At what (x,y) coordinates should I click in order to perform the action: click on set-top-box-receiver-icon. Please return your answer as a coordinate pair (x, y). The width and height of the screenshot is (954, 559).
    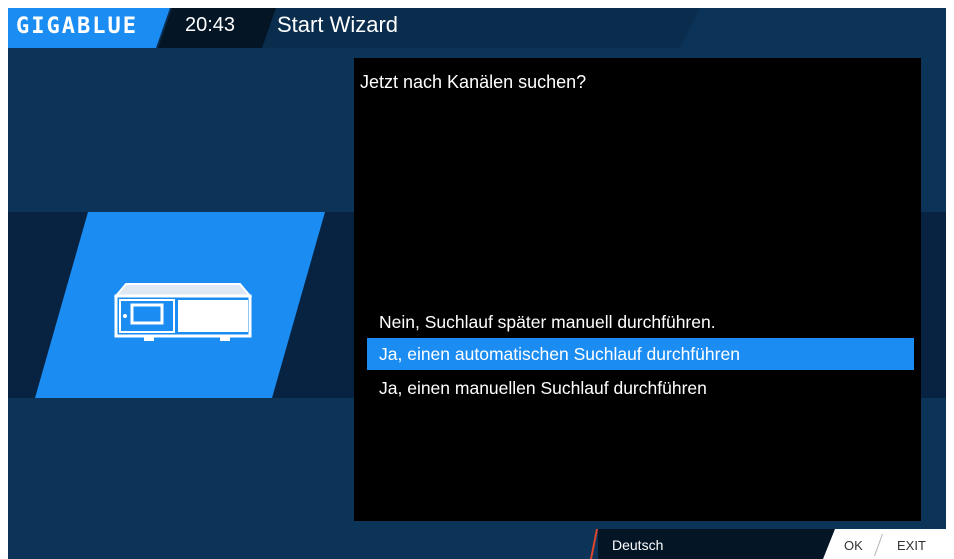
    Looking at the image, I should click on (183, 312).